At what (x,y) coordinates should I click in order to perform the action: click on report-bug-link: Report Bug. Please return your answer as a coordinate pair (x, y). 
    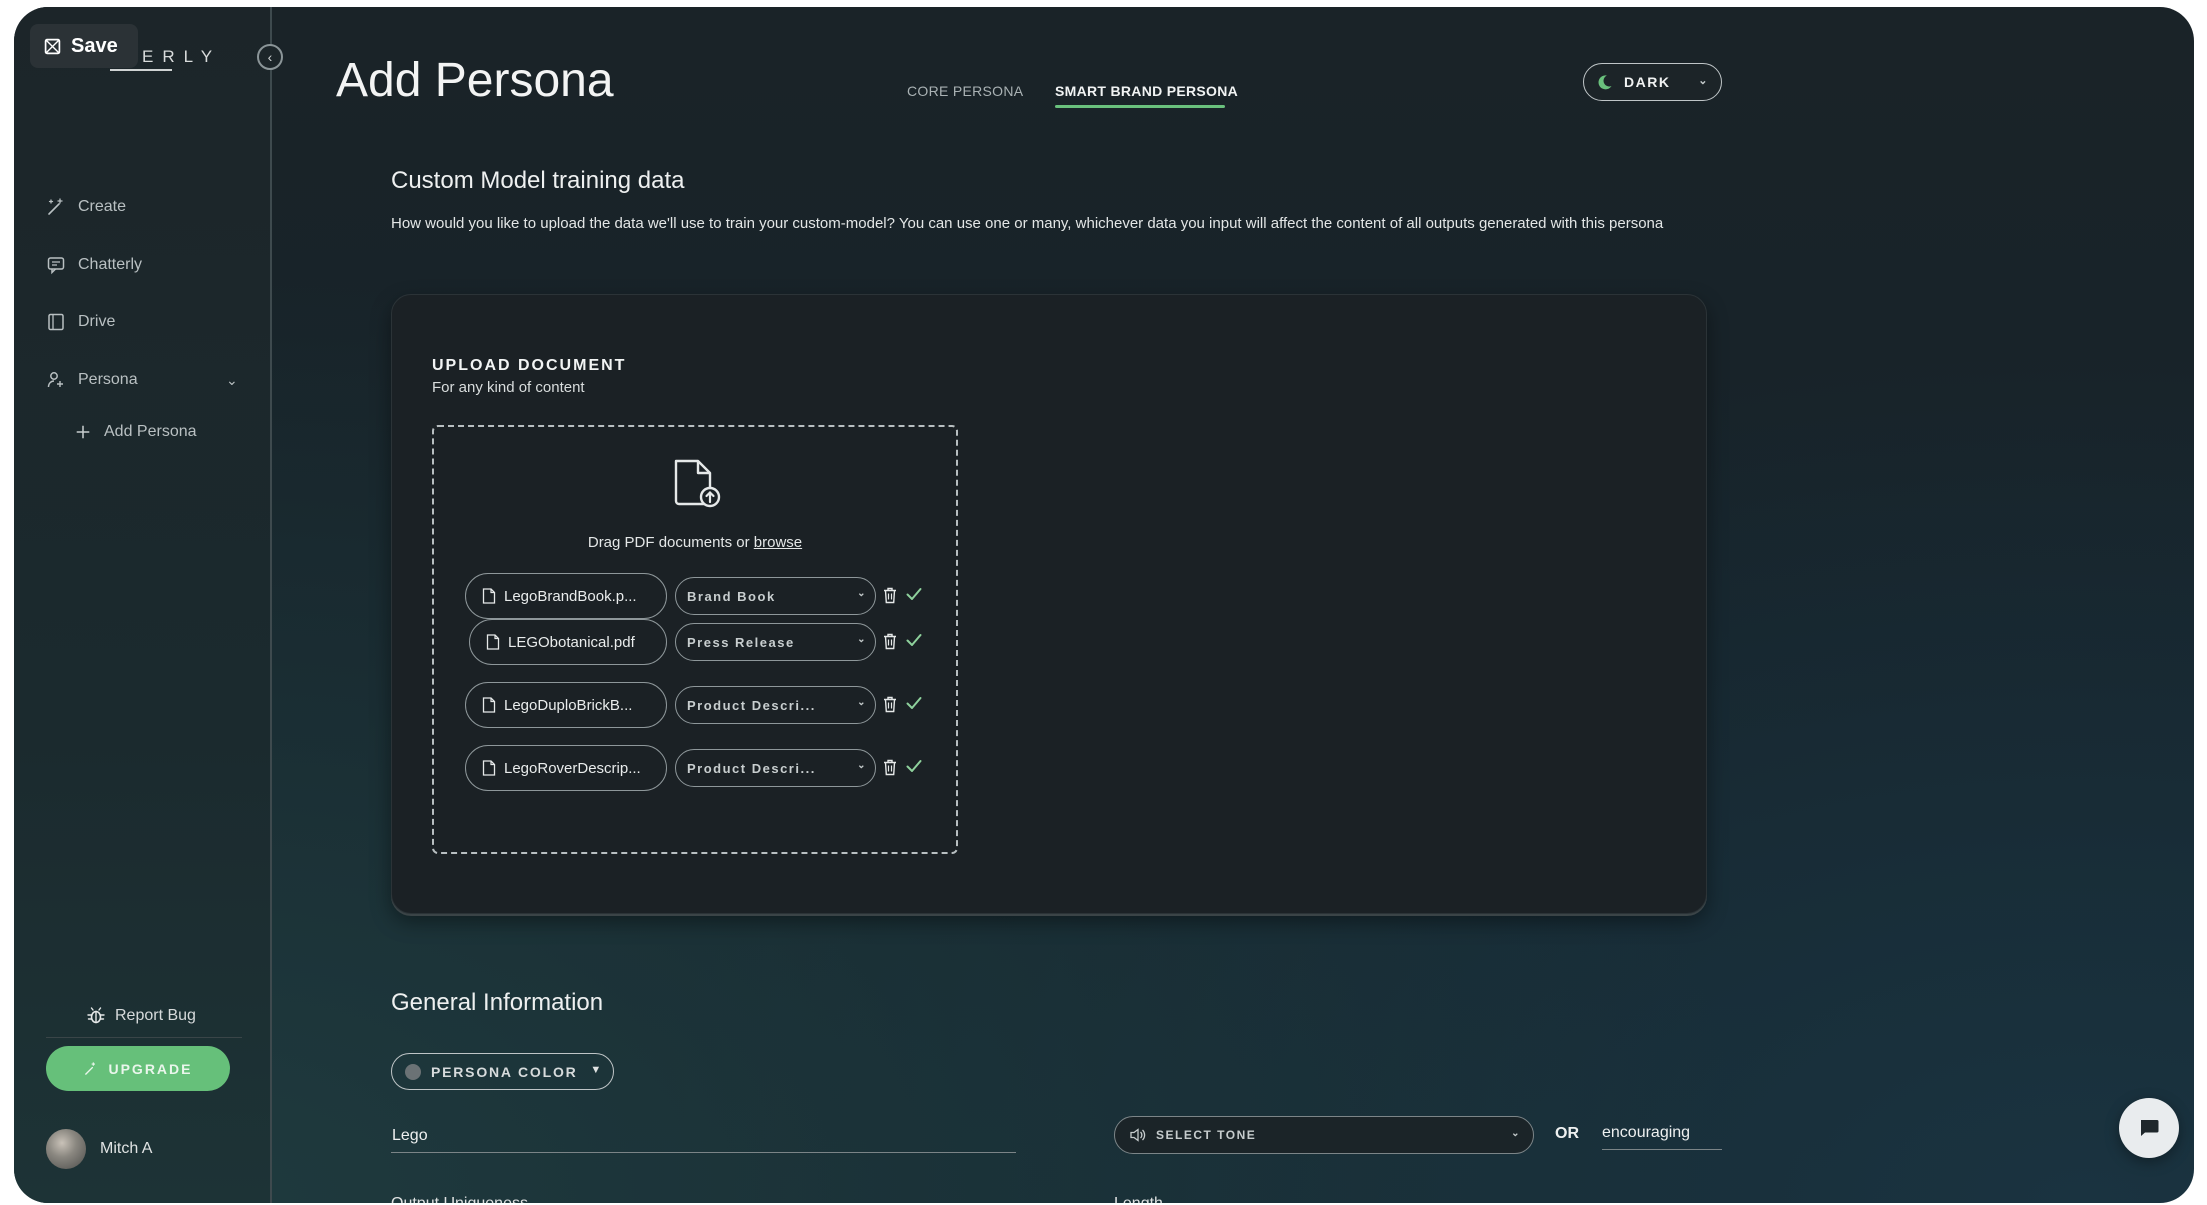
    Looking at the image, I should click on (141, 1016).